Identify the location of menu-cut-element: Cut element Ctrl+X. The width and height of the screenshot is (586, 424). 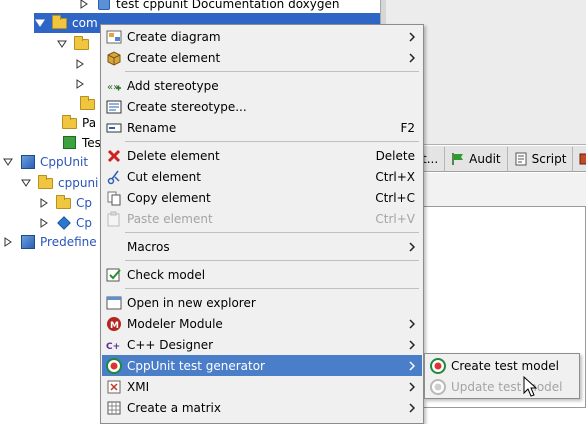
(262, 176).